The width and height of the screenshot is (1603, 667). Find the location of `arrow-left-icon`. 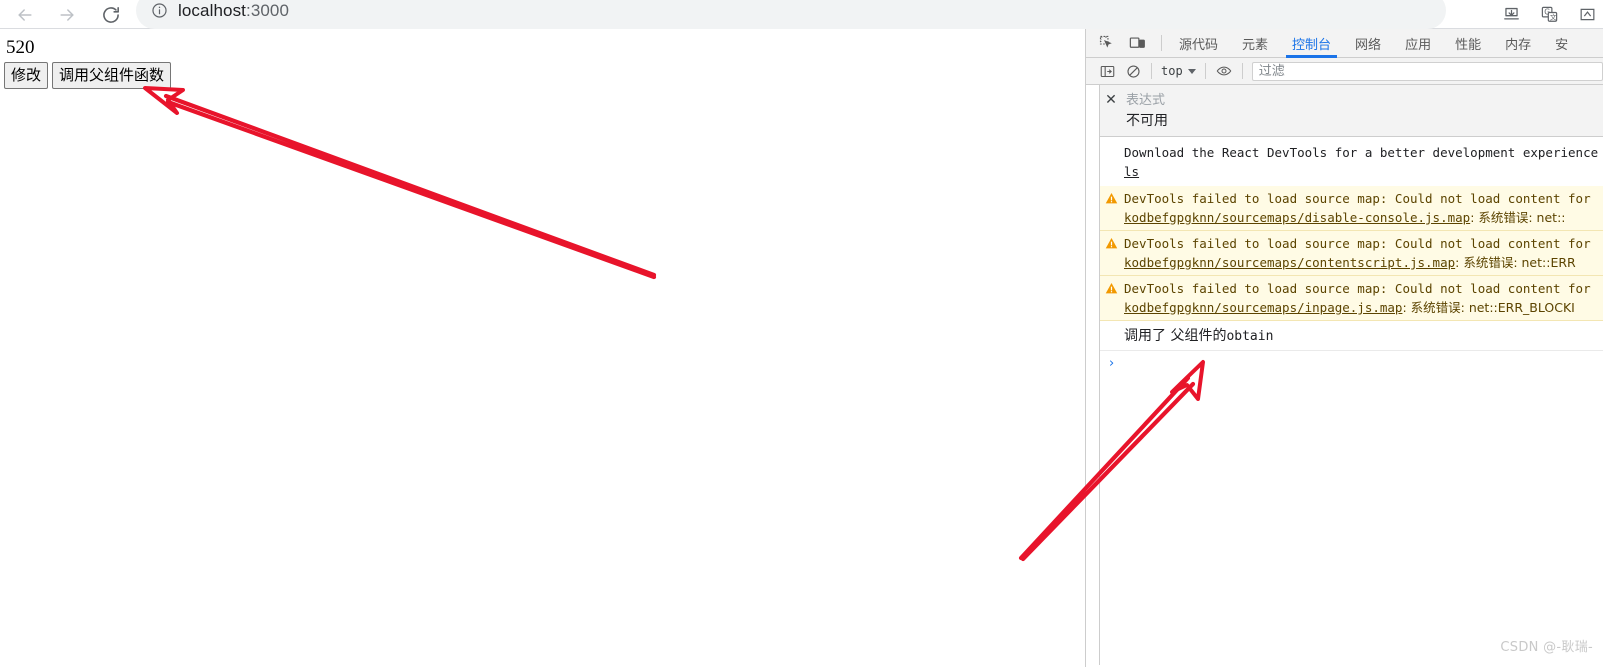

arrow-left-icon is located at coordinates (25, 15).